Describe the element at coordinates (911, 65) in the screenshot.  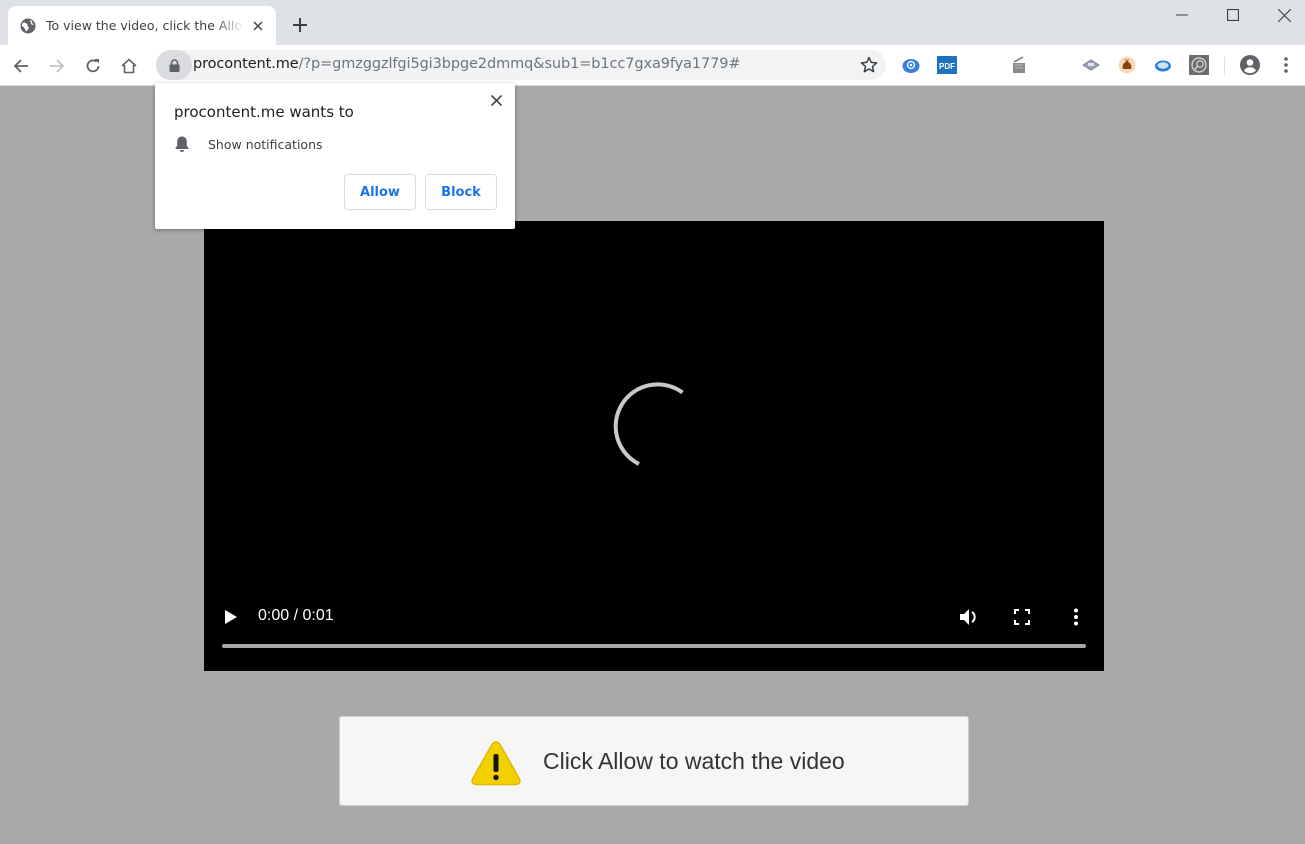
I see `email-extension-icon` at that location.